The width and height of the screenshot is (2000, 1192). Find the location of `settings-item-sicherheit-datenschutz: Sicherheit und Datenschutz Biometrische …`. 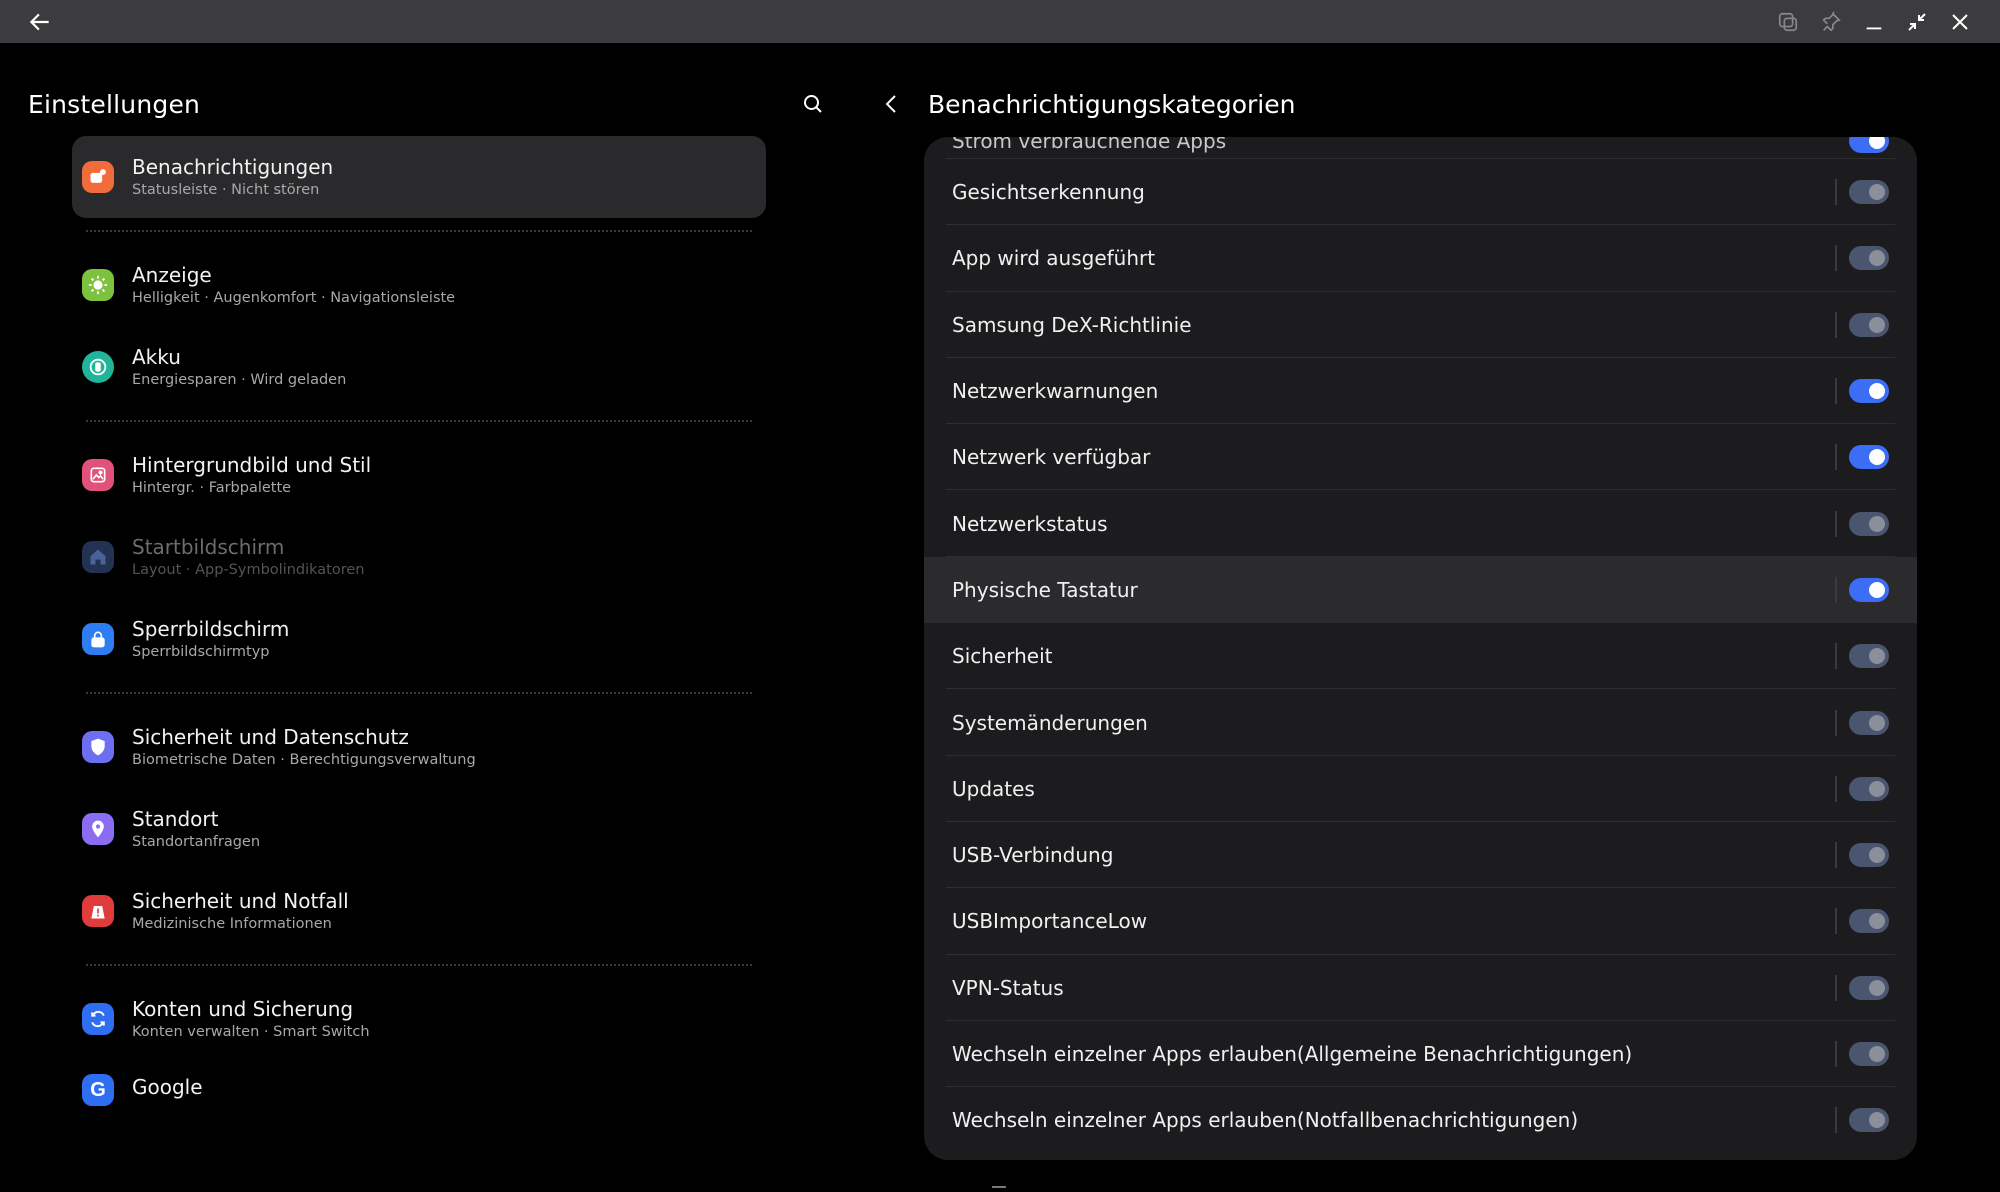

settings-item-sicherheit-datenschutz: Sicherheit und Datenschutz Biometrische … is located at coordinates (419, 747).